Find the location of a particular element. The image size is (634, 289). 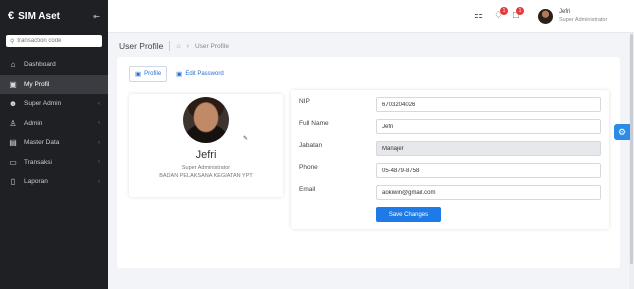

notification-bell-icon: ♢ 1 is located at coordinates (501, 14).